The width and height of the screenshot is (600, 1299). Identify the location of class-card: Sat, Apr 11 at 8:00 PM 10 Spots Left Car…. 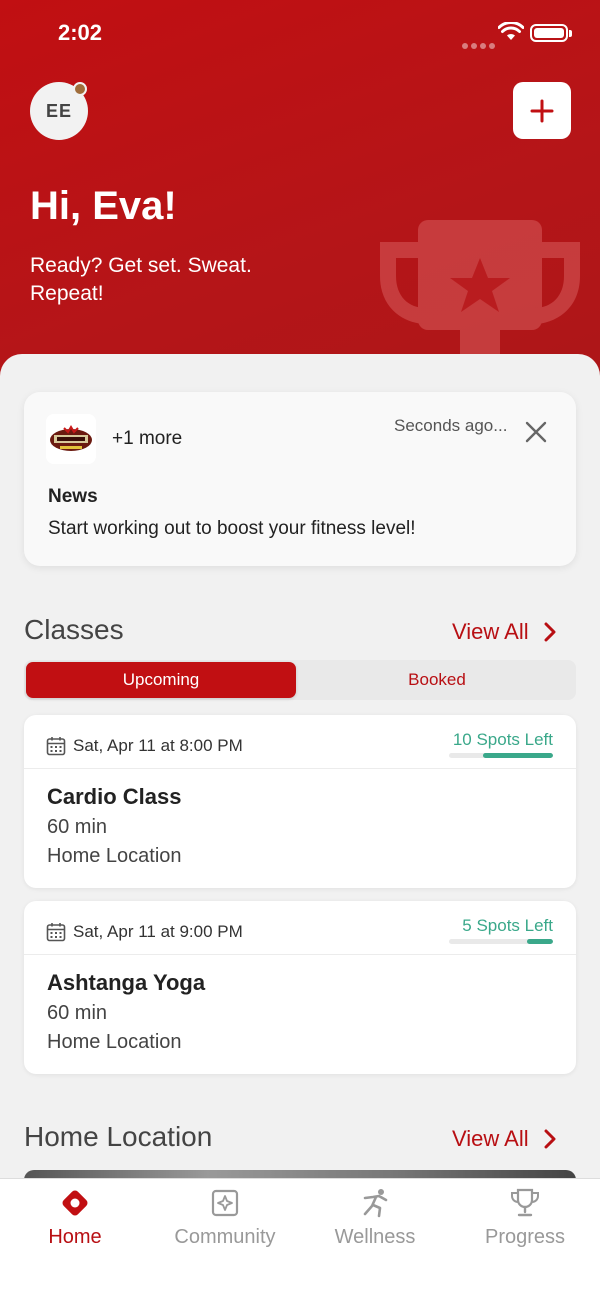
(300, 801).